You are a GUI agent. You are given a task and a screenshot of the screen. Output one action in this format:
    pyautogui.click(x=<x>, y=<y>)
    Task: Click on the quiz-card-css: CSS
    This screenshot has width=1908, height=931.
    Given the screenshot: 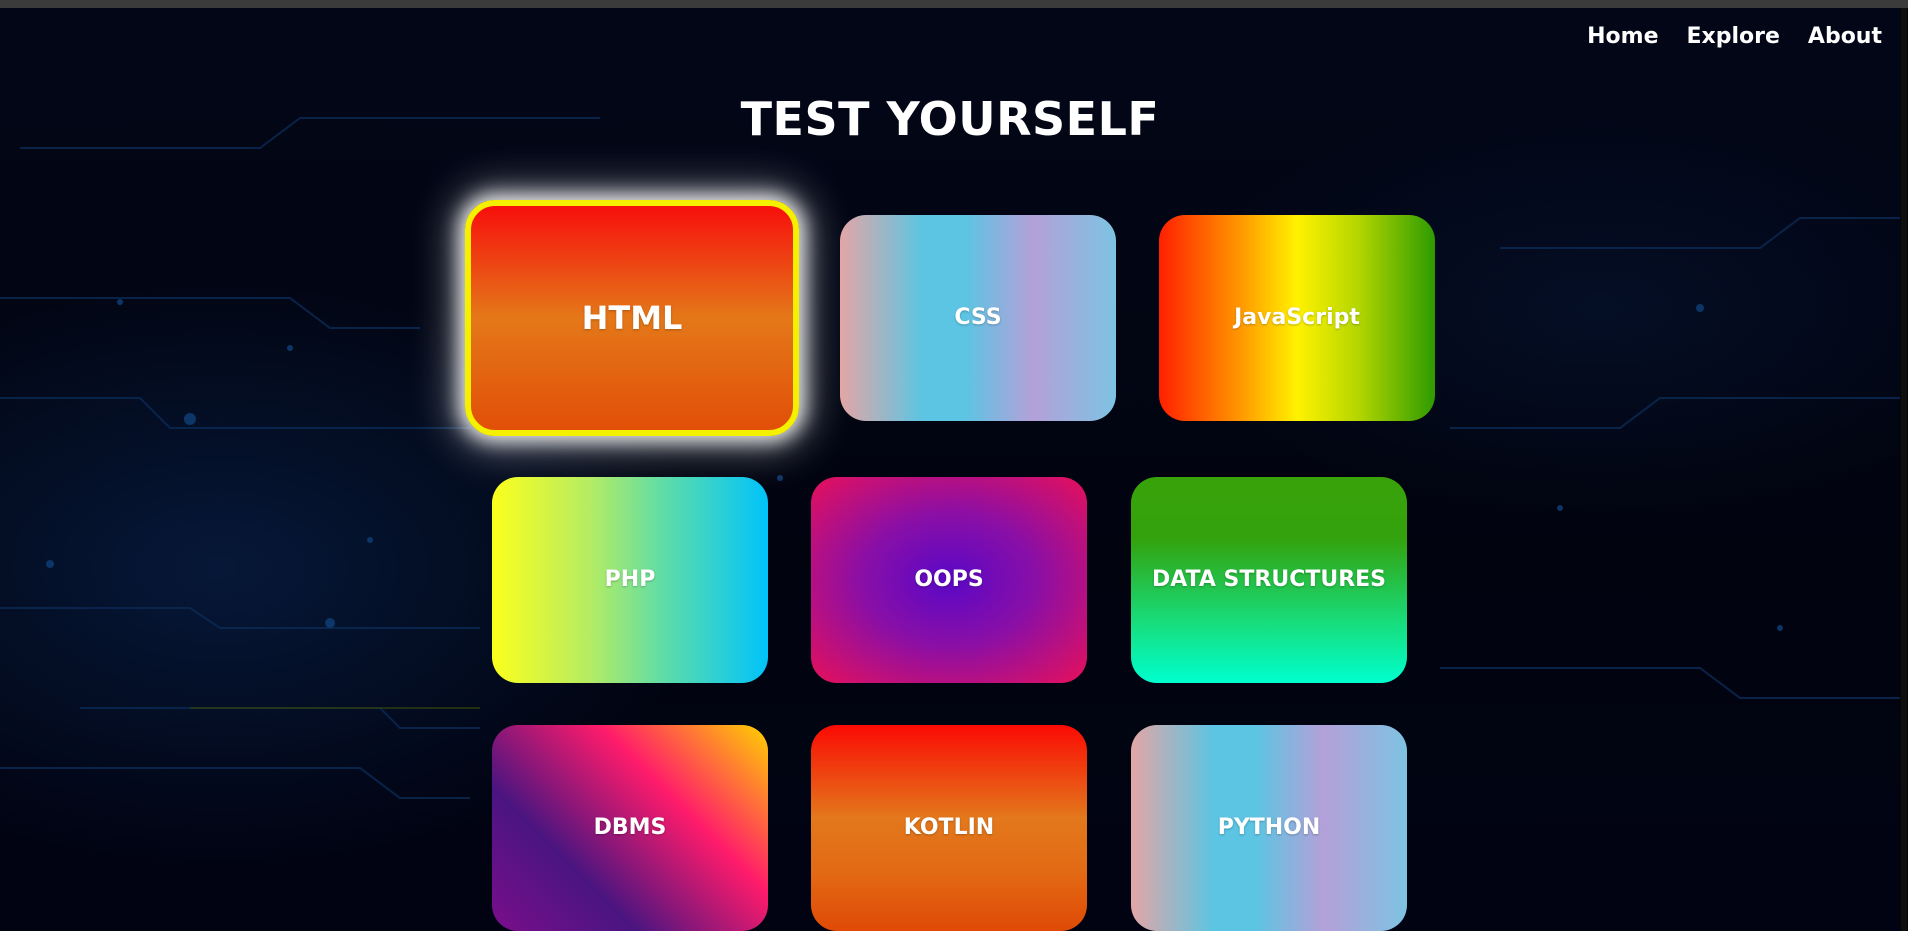 What is the action you would take?
    pyautogui.click(x=978, y=318)
    